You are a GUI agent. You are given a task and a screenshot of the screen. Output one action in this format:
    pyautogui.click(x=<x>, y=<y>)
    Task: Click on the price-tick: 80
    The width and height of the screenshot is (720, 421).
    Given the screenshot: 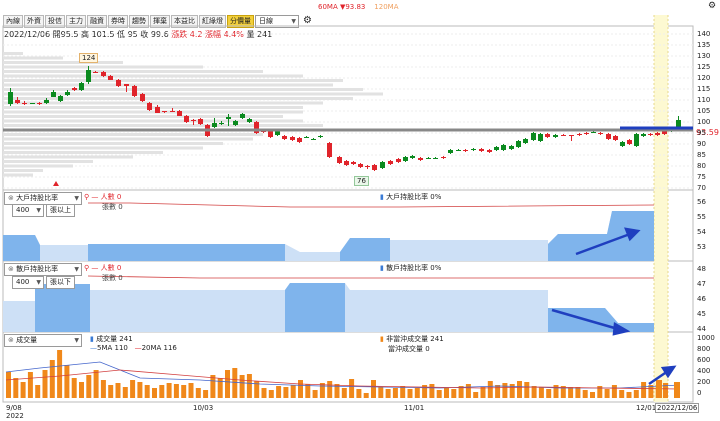 What is the action you would take?
    pyautogui.click(x=701, y=166)
    